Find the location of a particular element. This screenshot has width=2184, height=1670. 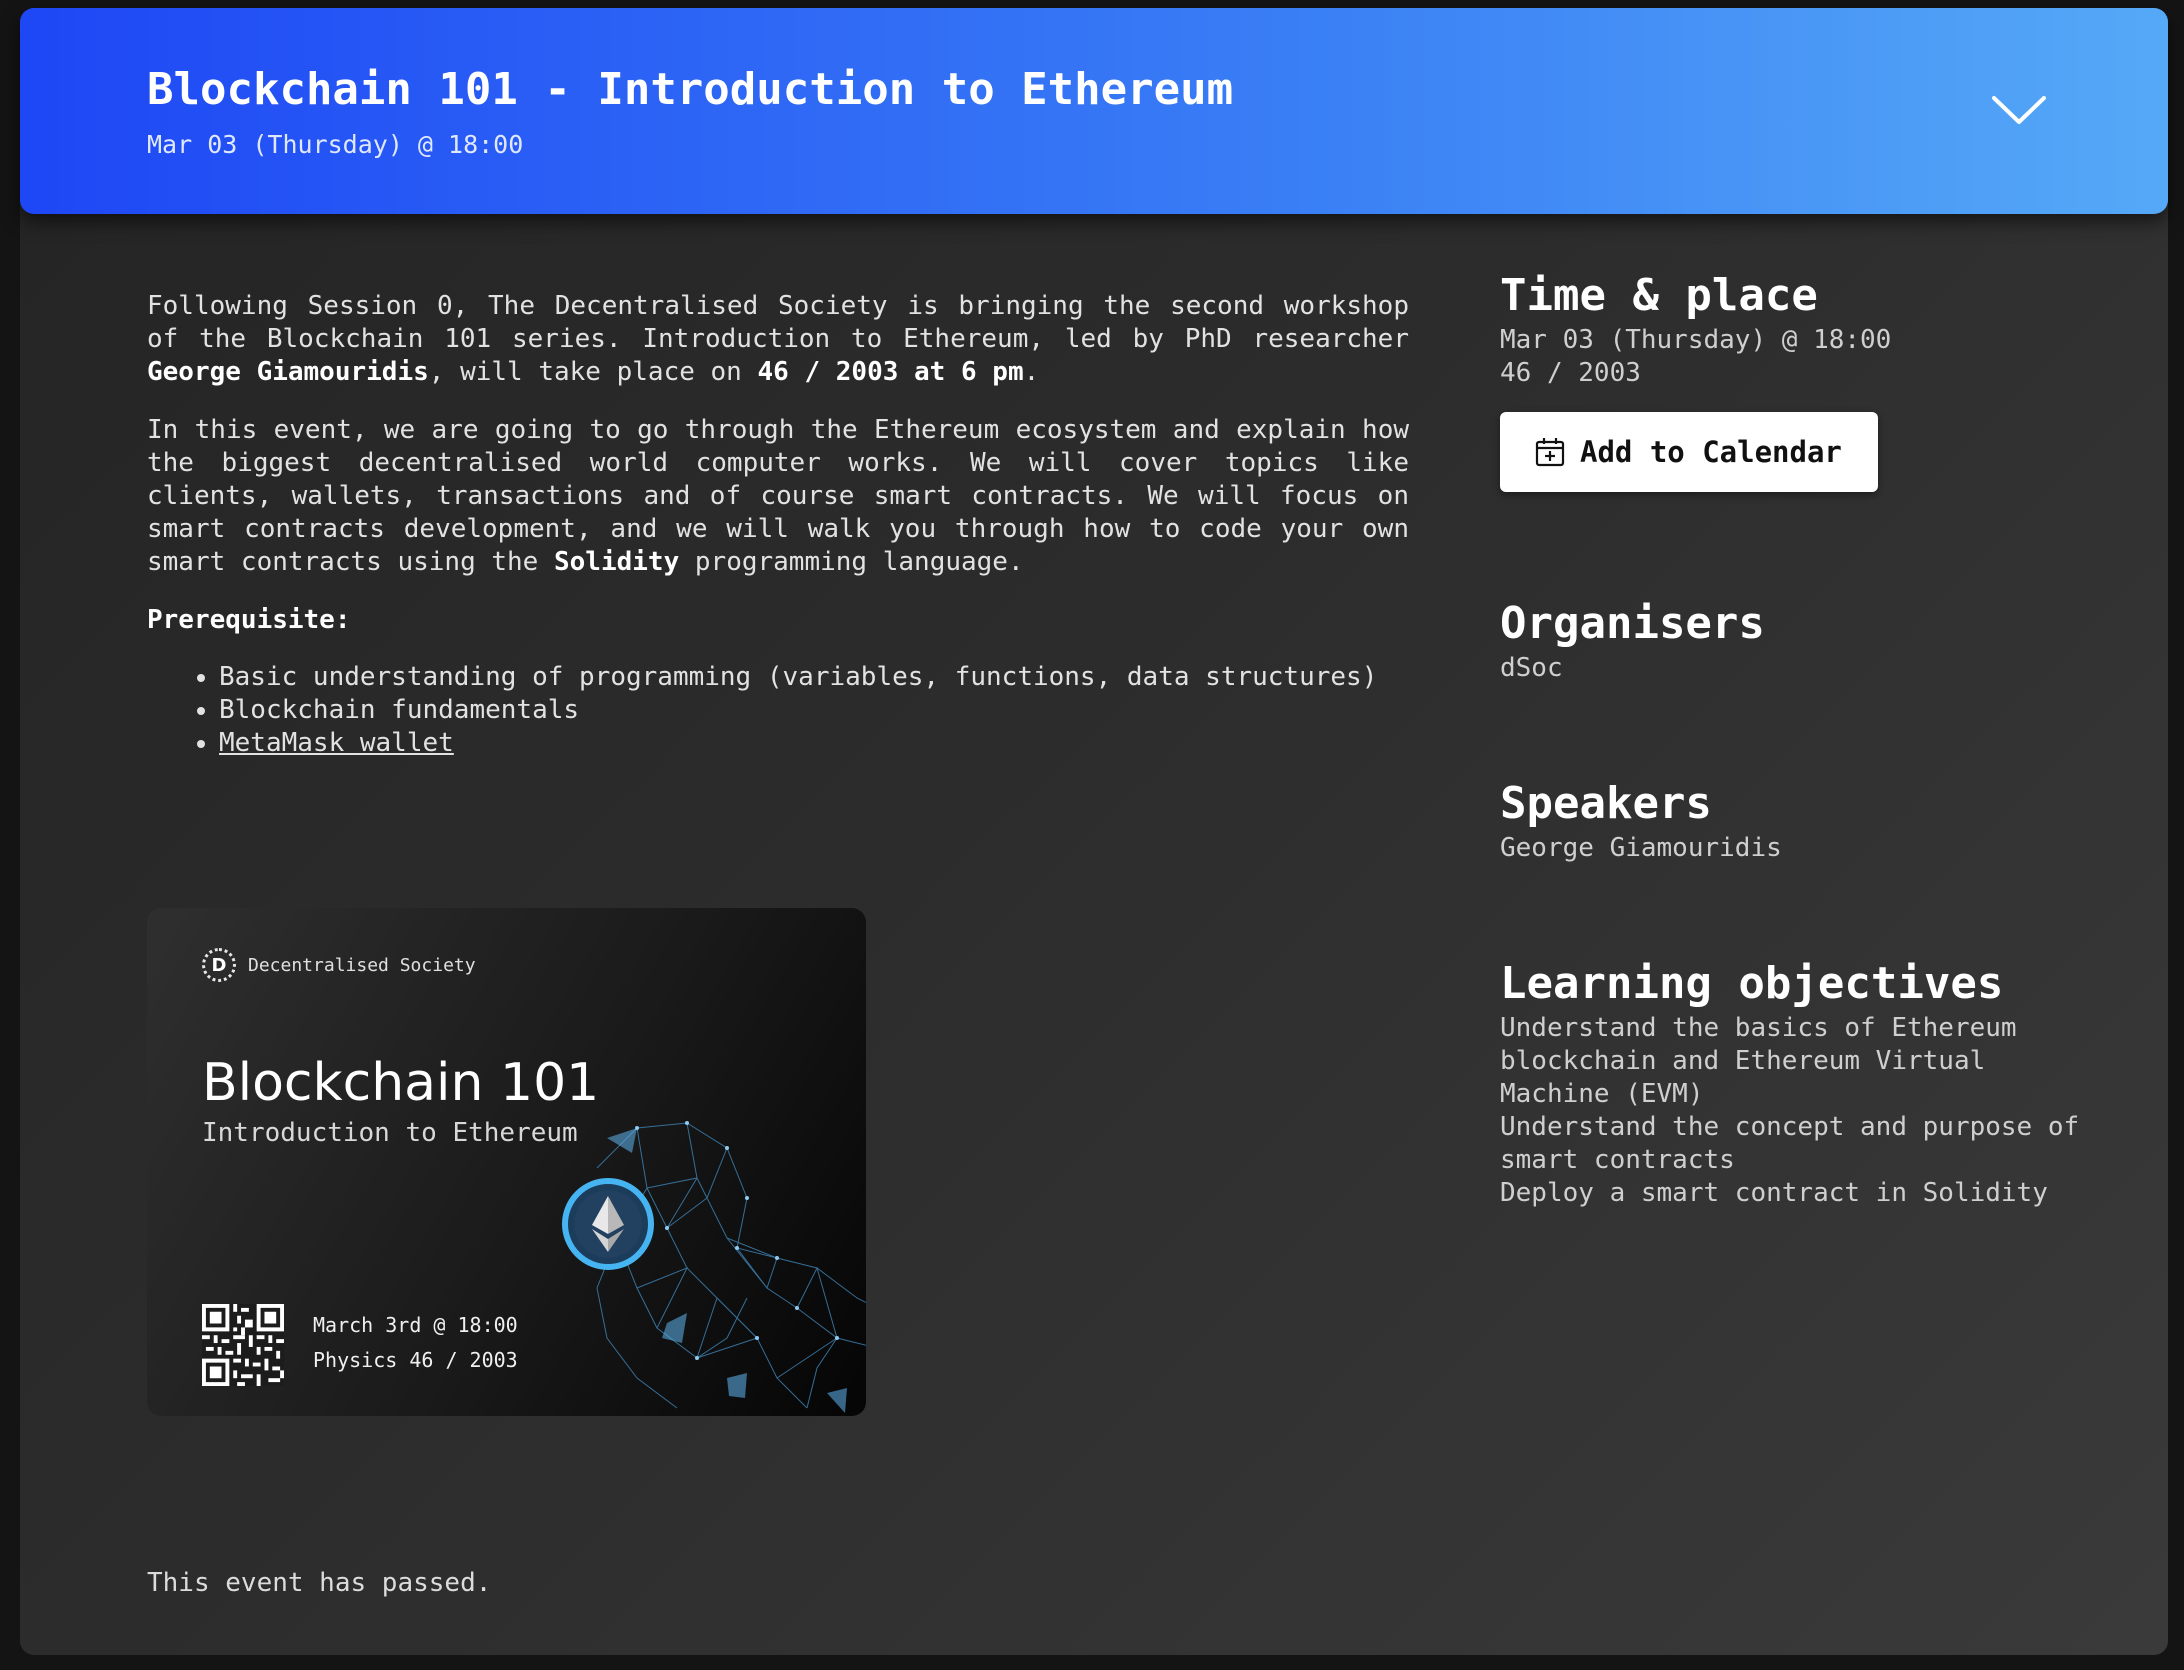

metamask-wallet-link: MetaMask wallet is located at coordinates (336, 743).